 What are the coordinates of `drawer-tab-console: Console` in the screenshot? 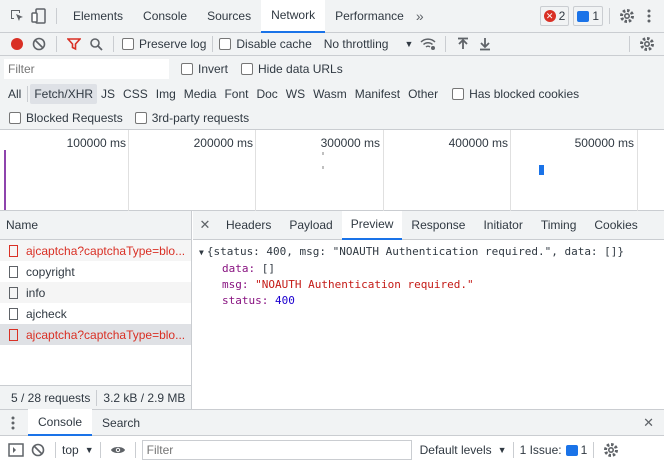 It's located at (60, 422).